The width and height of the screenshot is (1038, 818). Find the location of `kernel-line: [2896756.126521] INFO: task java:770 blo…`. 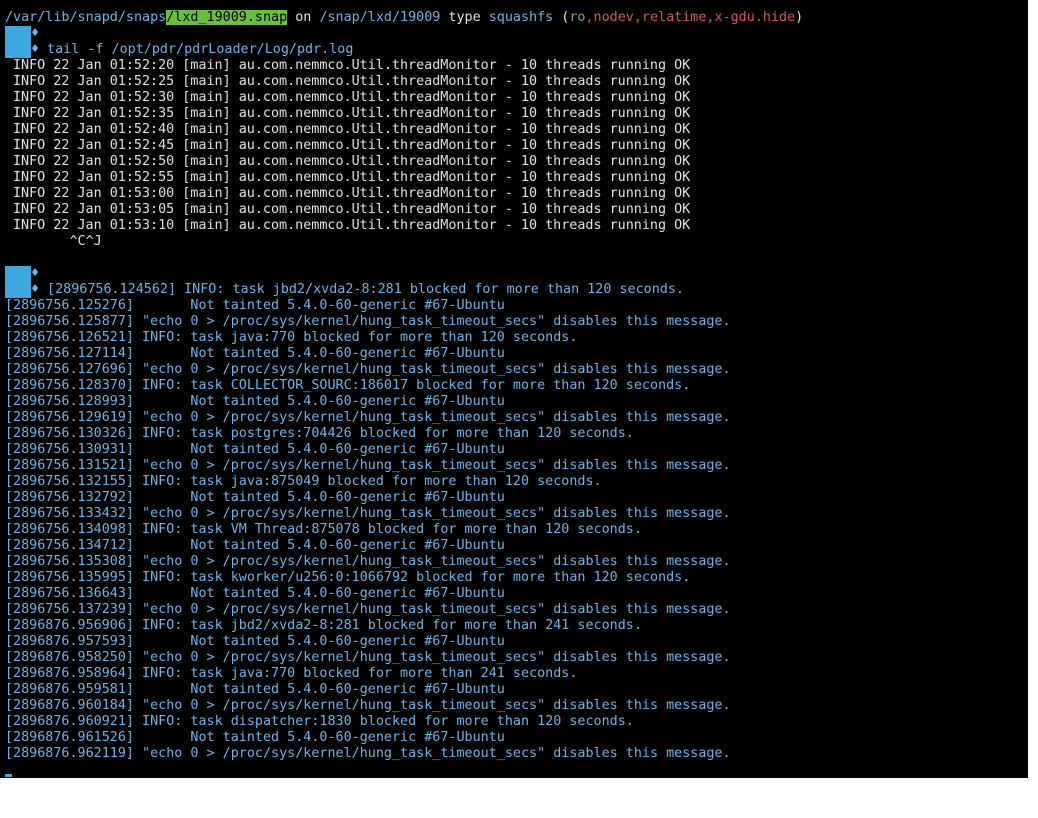

kernel-line: [2896756.126521] INFO: task java:770 blo… is located at coordinates (291, 337).